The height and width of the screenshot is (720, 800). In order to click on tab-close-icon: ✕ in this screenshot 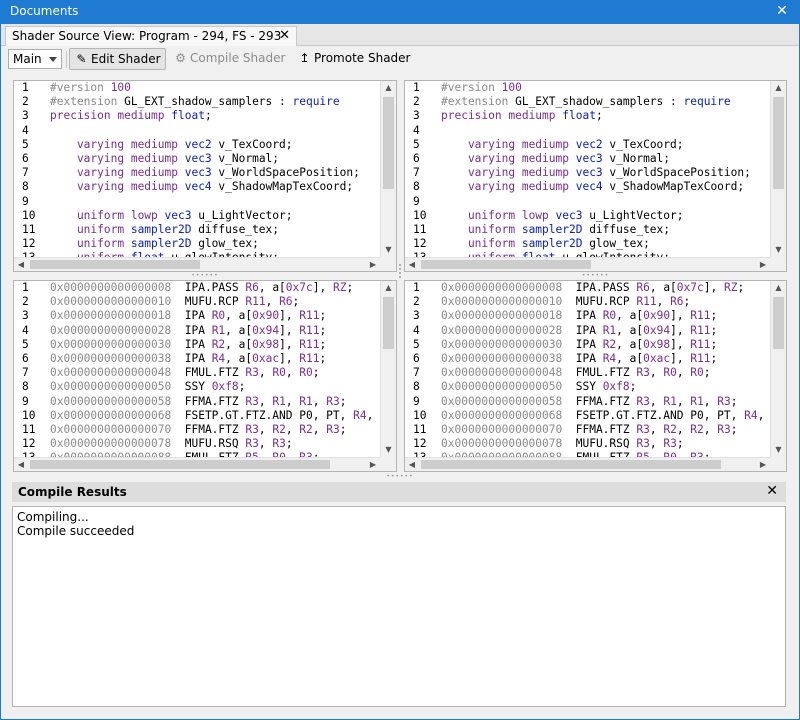, I will do `click(284, 35)`.